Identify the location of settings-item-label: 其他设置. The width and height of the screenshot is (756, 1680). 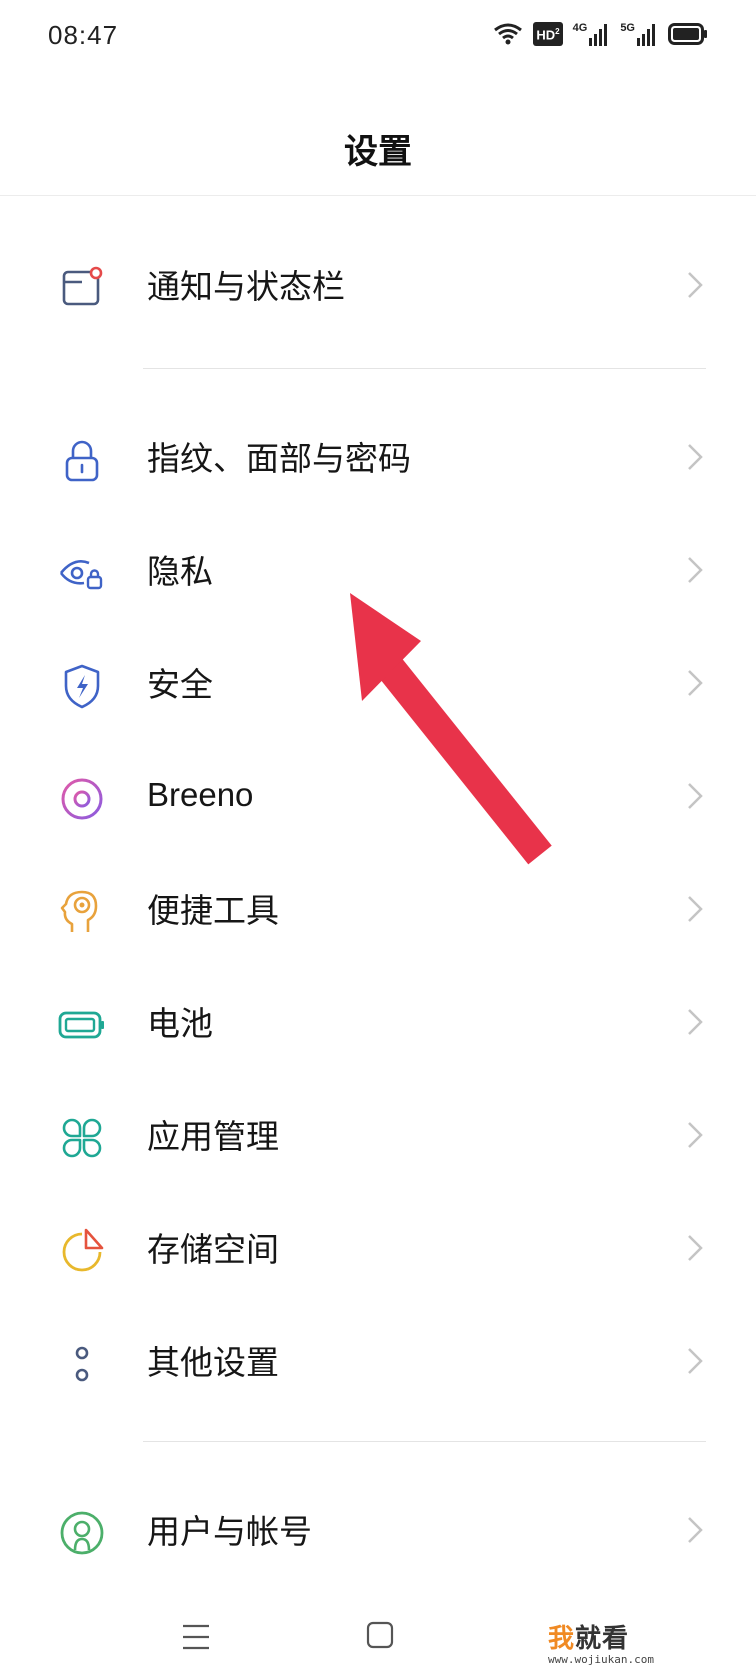
(213, 1362).